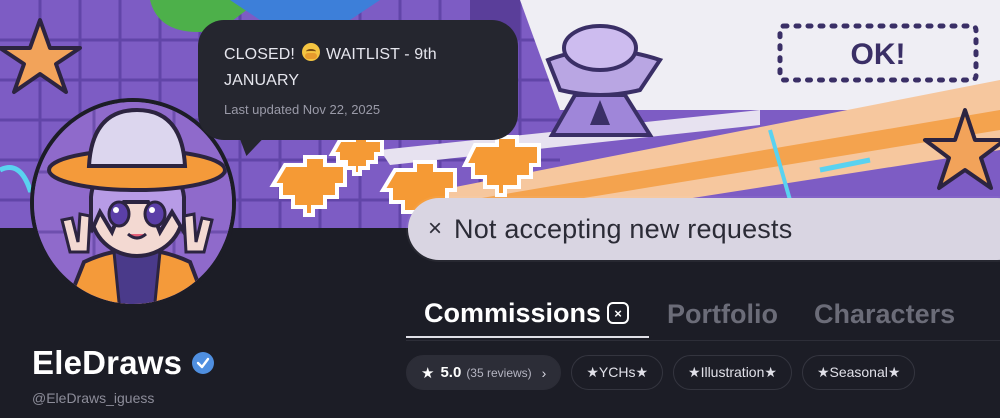 This screenshot has width=1000, height=418. Describe the element at coordinates (107, 362) in the screenshot. I see `display-name: EleDraws` at that location.